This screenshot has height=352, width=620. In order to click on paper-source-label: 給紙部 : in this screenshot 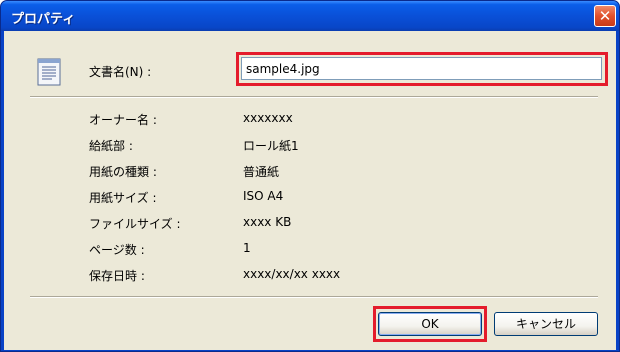, I will do `click(111, 146)`.